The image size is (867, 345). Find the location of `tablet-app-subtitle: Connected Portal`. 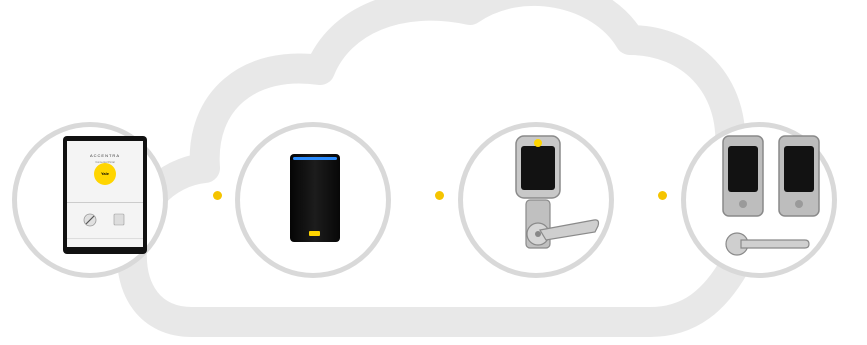

tablet-app-subtitle: Connected Portal is located at coordinates (105, 162).